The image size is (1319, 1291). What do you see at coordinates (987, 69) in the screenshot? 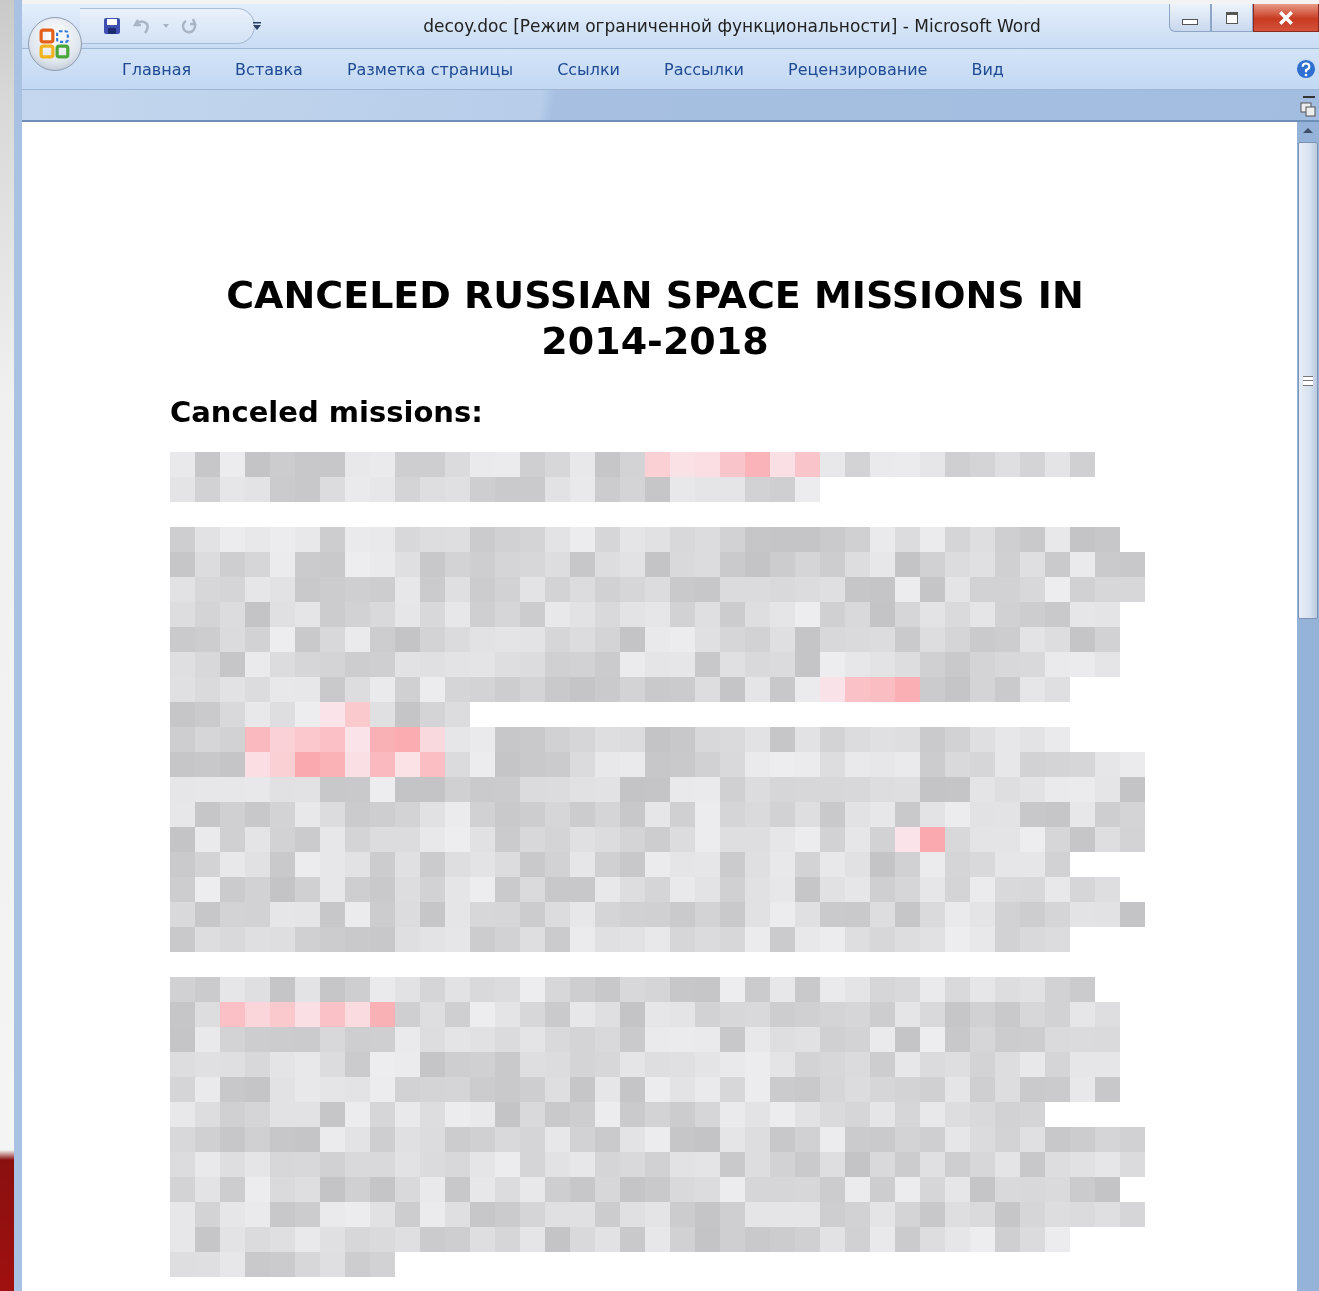
I see `ribbon-tab: Вид` at bounding box center [987, 69].